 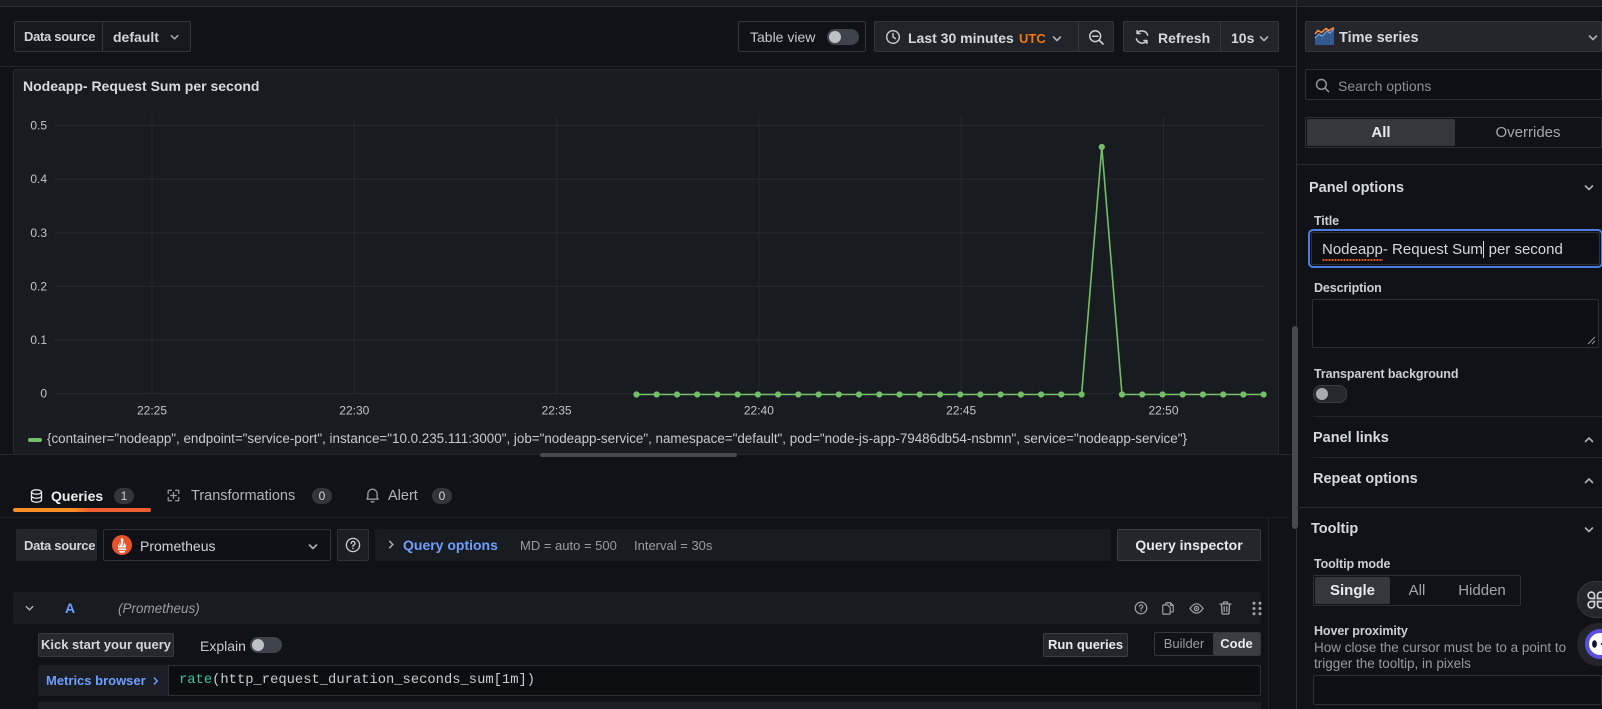 What do you see at coordinates (759, 411) in the screenshot?
I see `svg-text: 22:40` at bounding box center [759, 411].